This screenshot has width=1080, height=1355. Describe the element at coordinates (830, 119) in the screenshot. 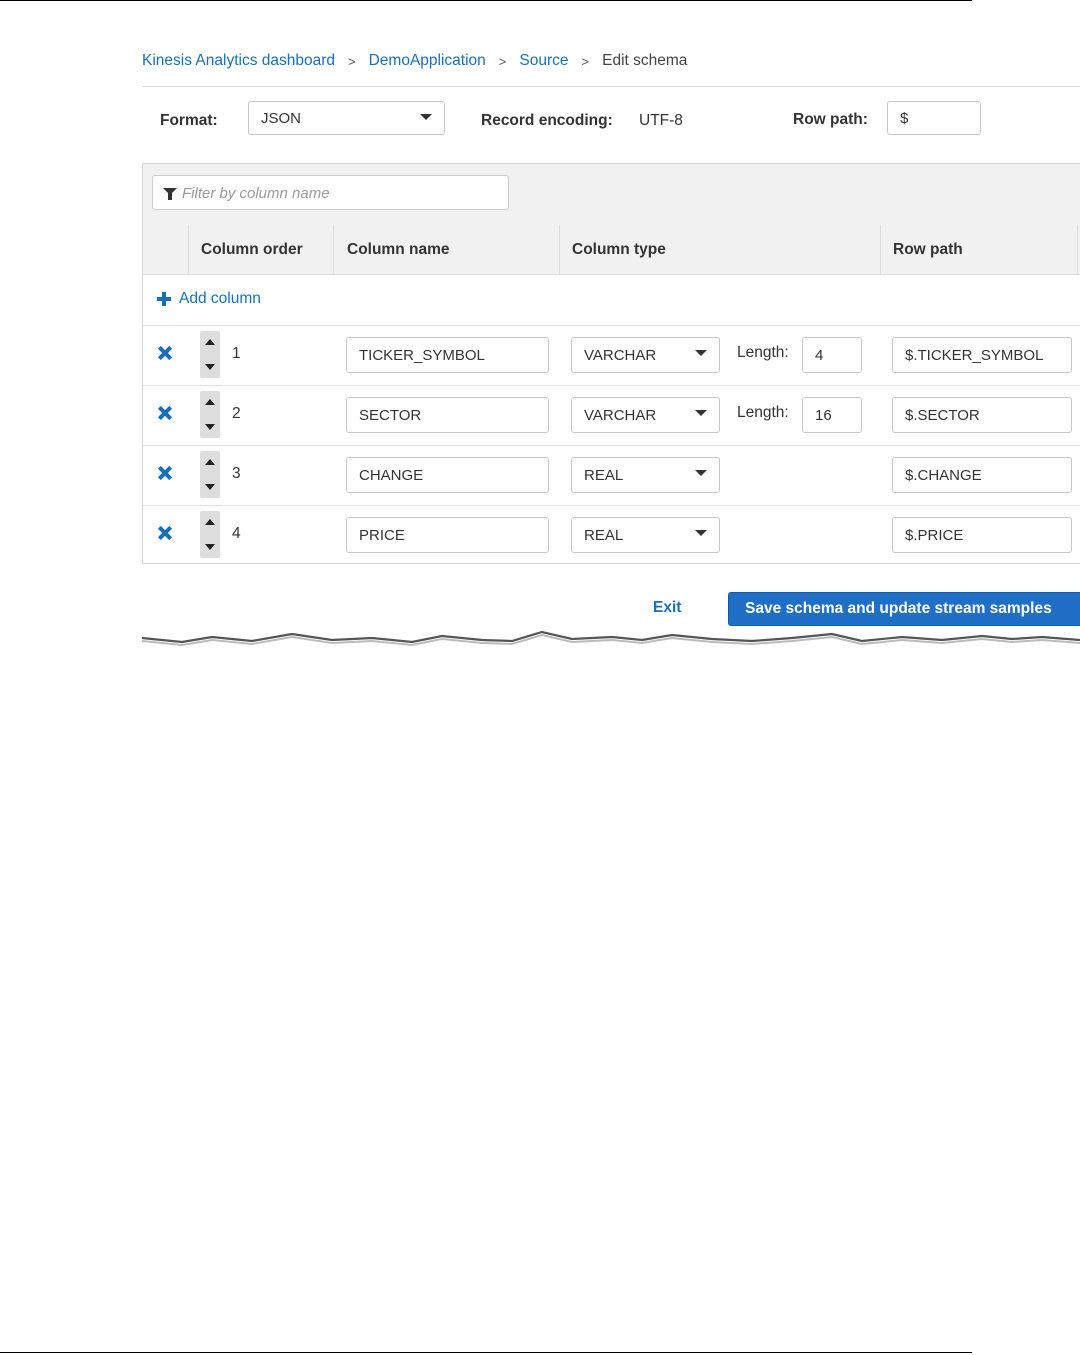

I see `row-path-label: Row path:` at that location.